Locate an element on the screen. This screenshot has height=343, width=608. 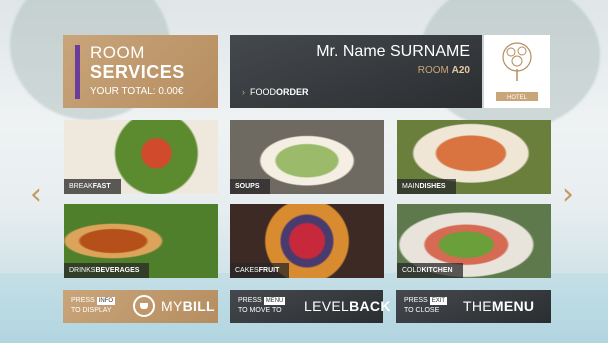
tile-label: SOUPS is located at coordinates (250, 186).